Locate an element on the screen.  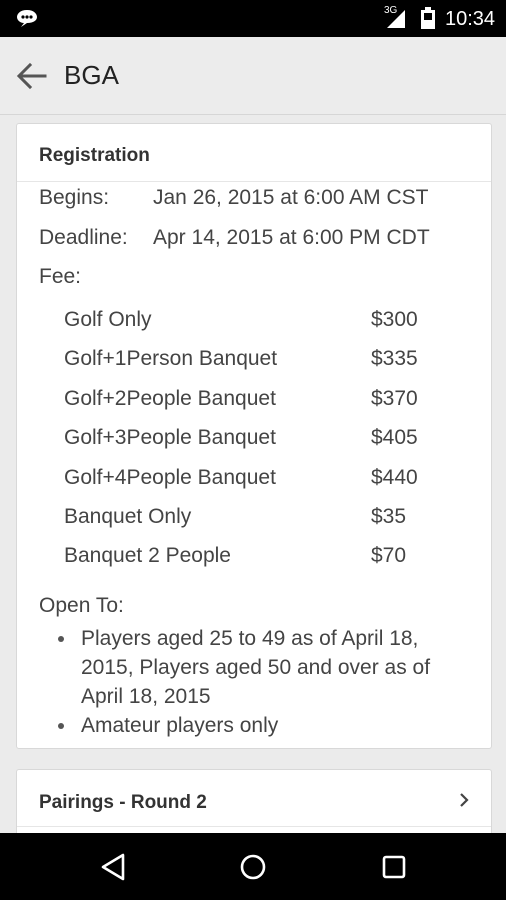
begins-label: Begins: is located at coordinates (74, 197).